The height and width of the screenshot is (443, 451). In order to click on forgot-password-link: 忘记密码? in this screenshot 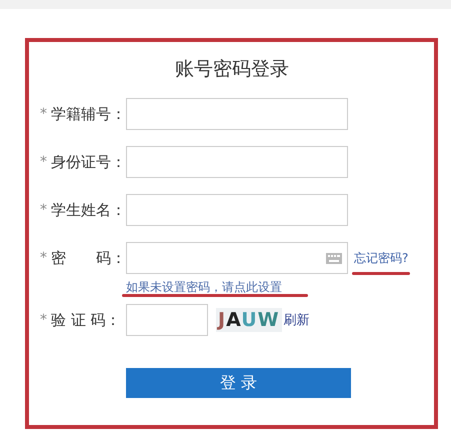, I will do `click(381, 258)`.